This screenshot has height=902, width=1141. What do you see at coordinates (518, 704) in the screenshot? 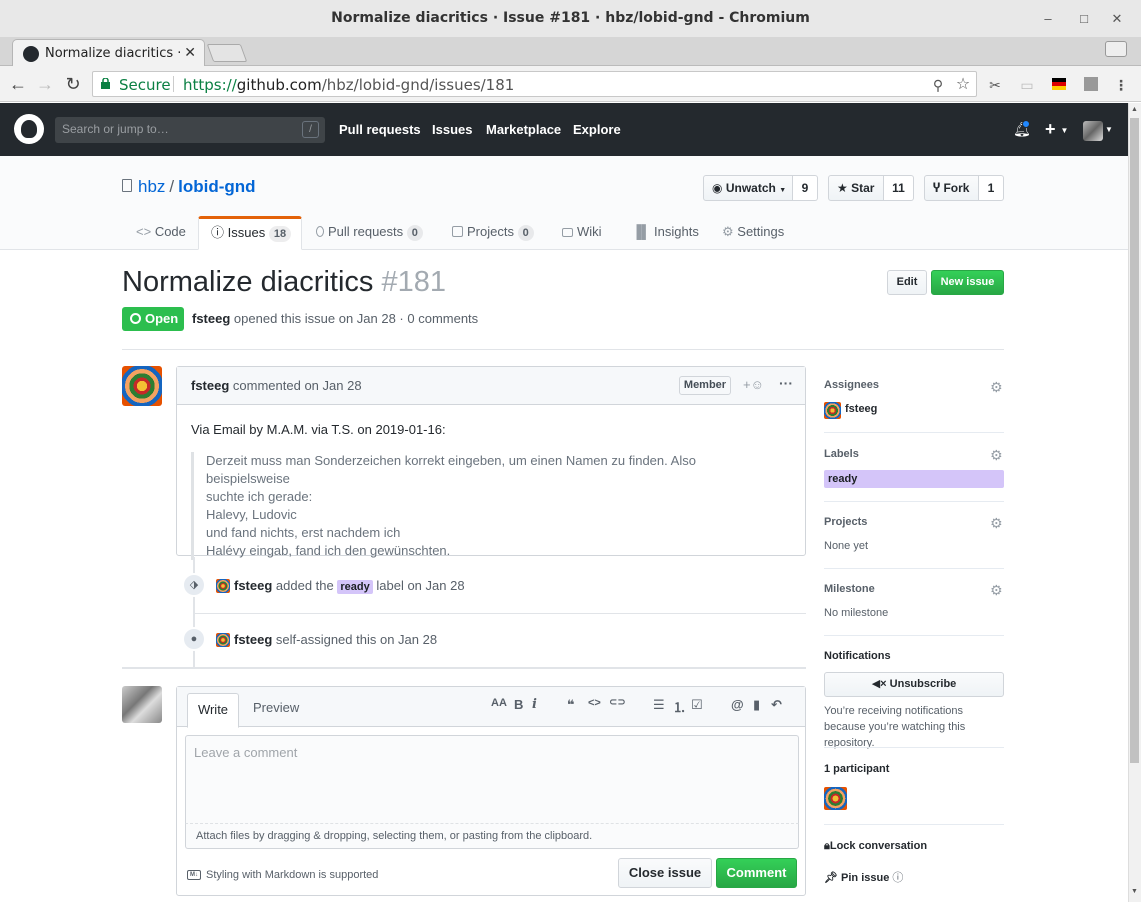
I see `bold-icon: B` at bounding box center [518, 704].